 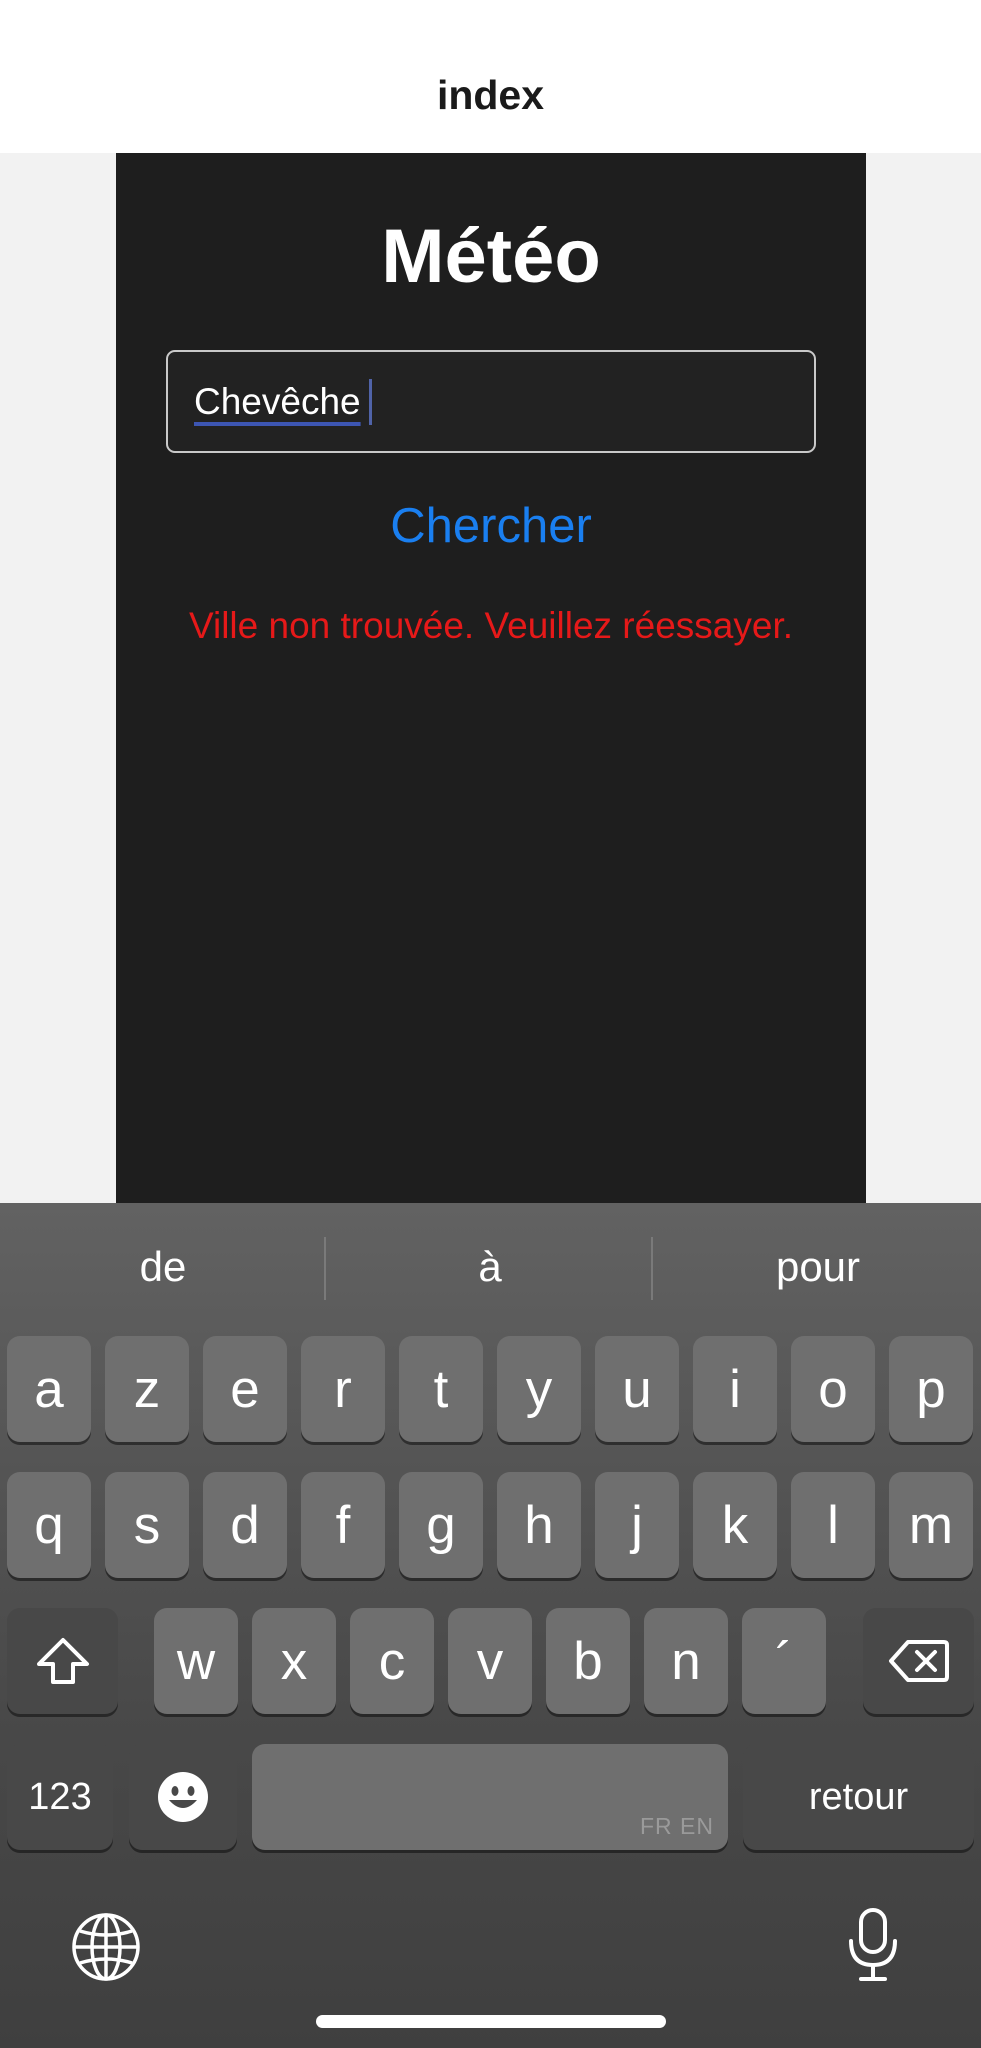 I want to click on space-language-label: FR EN, so click(x=677, y=1826).